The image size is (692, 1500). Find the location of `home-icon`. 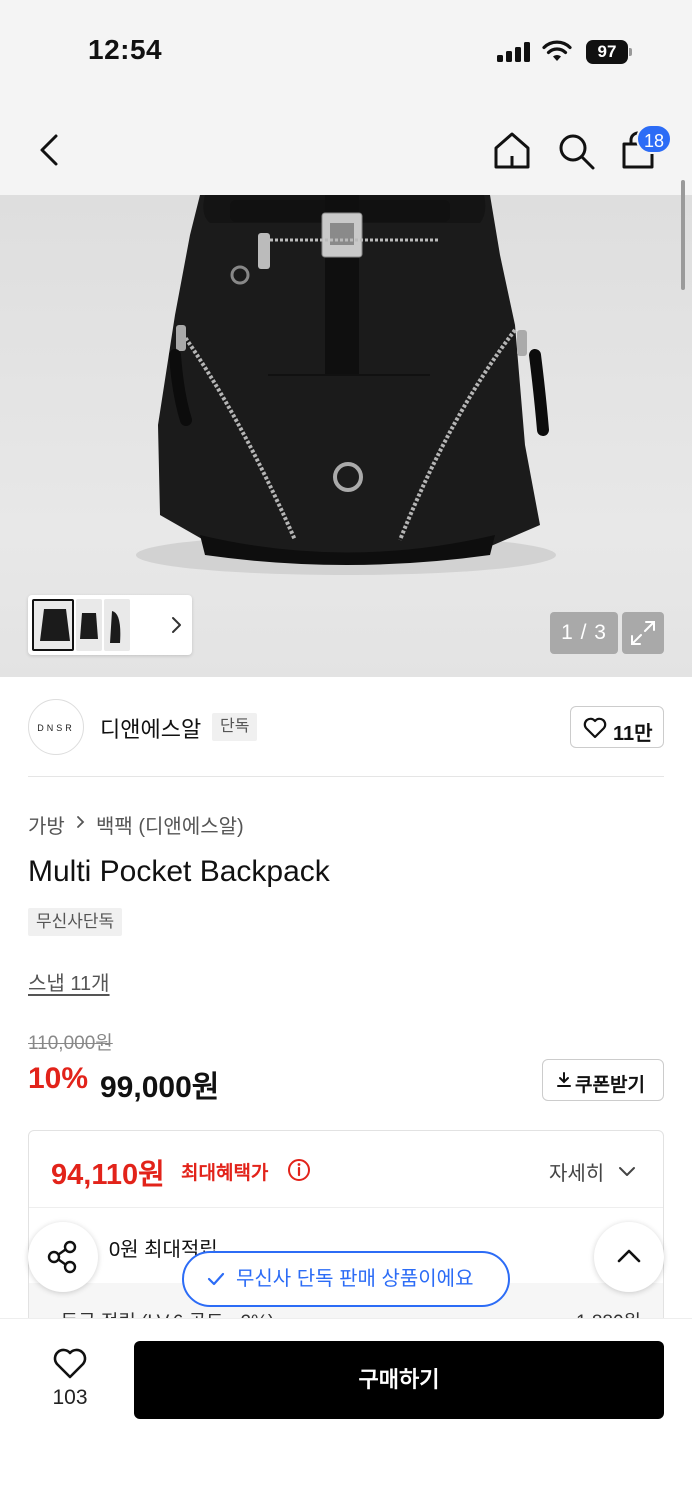

home-icon is located at coordinates (512, 150).